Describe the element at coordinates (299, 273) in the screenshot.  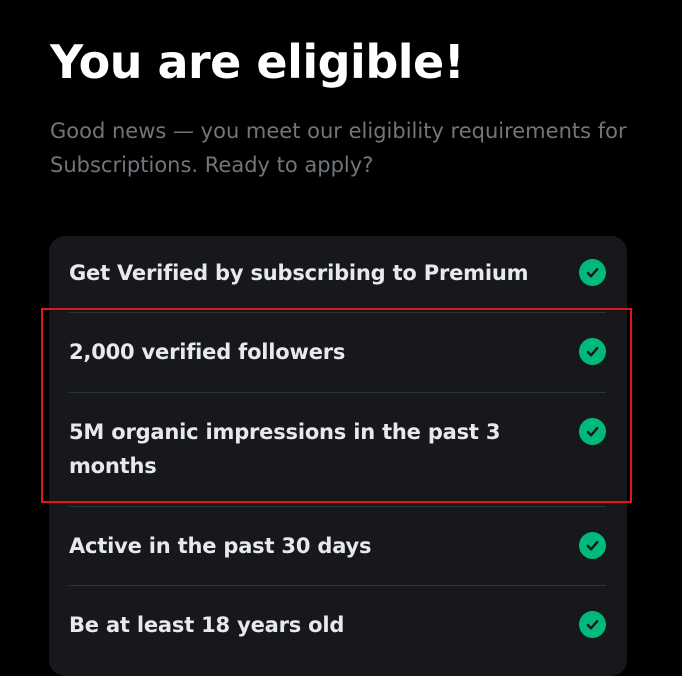
I see `requirement-label: Get Verified by subscribing to Premium` at that location.